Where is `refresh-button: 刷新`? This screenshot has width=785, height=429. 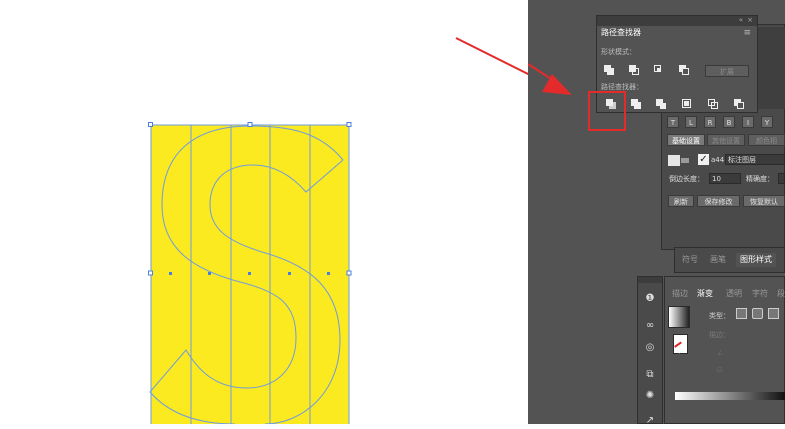 refresh-button: 刷新 is located at coordinates (681, 201).